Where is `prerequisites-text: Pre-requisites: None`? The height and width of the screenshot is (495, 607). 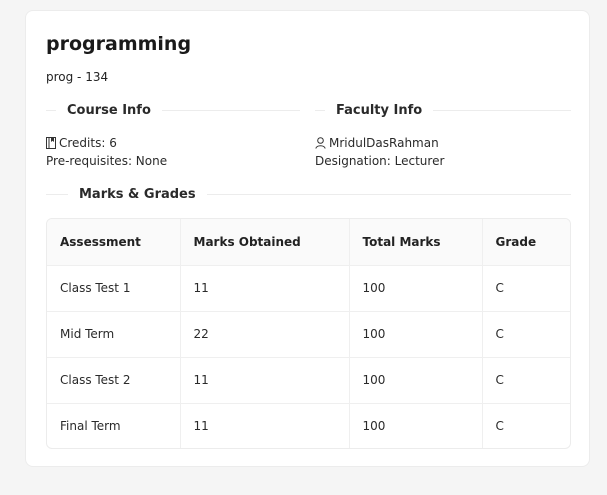
prerequisites-text: Pre-requisites: None is located at coordinates (107, 161).